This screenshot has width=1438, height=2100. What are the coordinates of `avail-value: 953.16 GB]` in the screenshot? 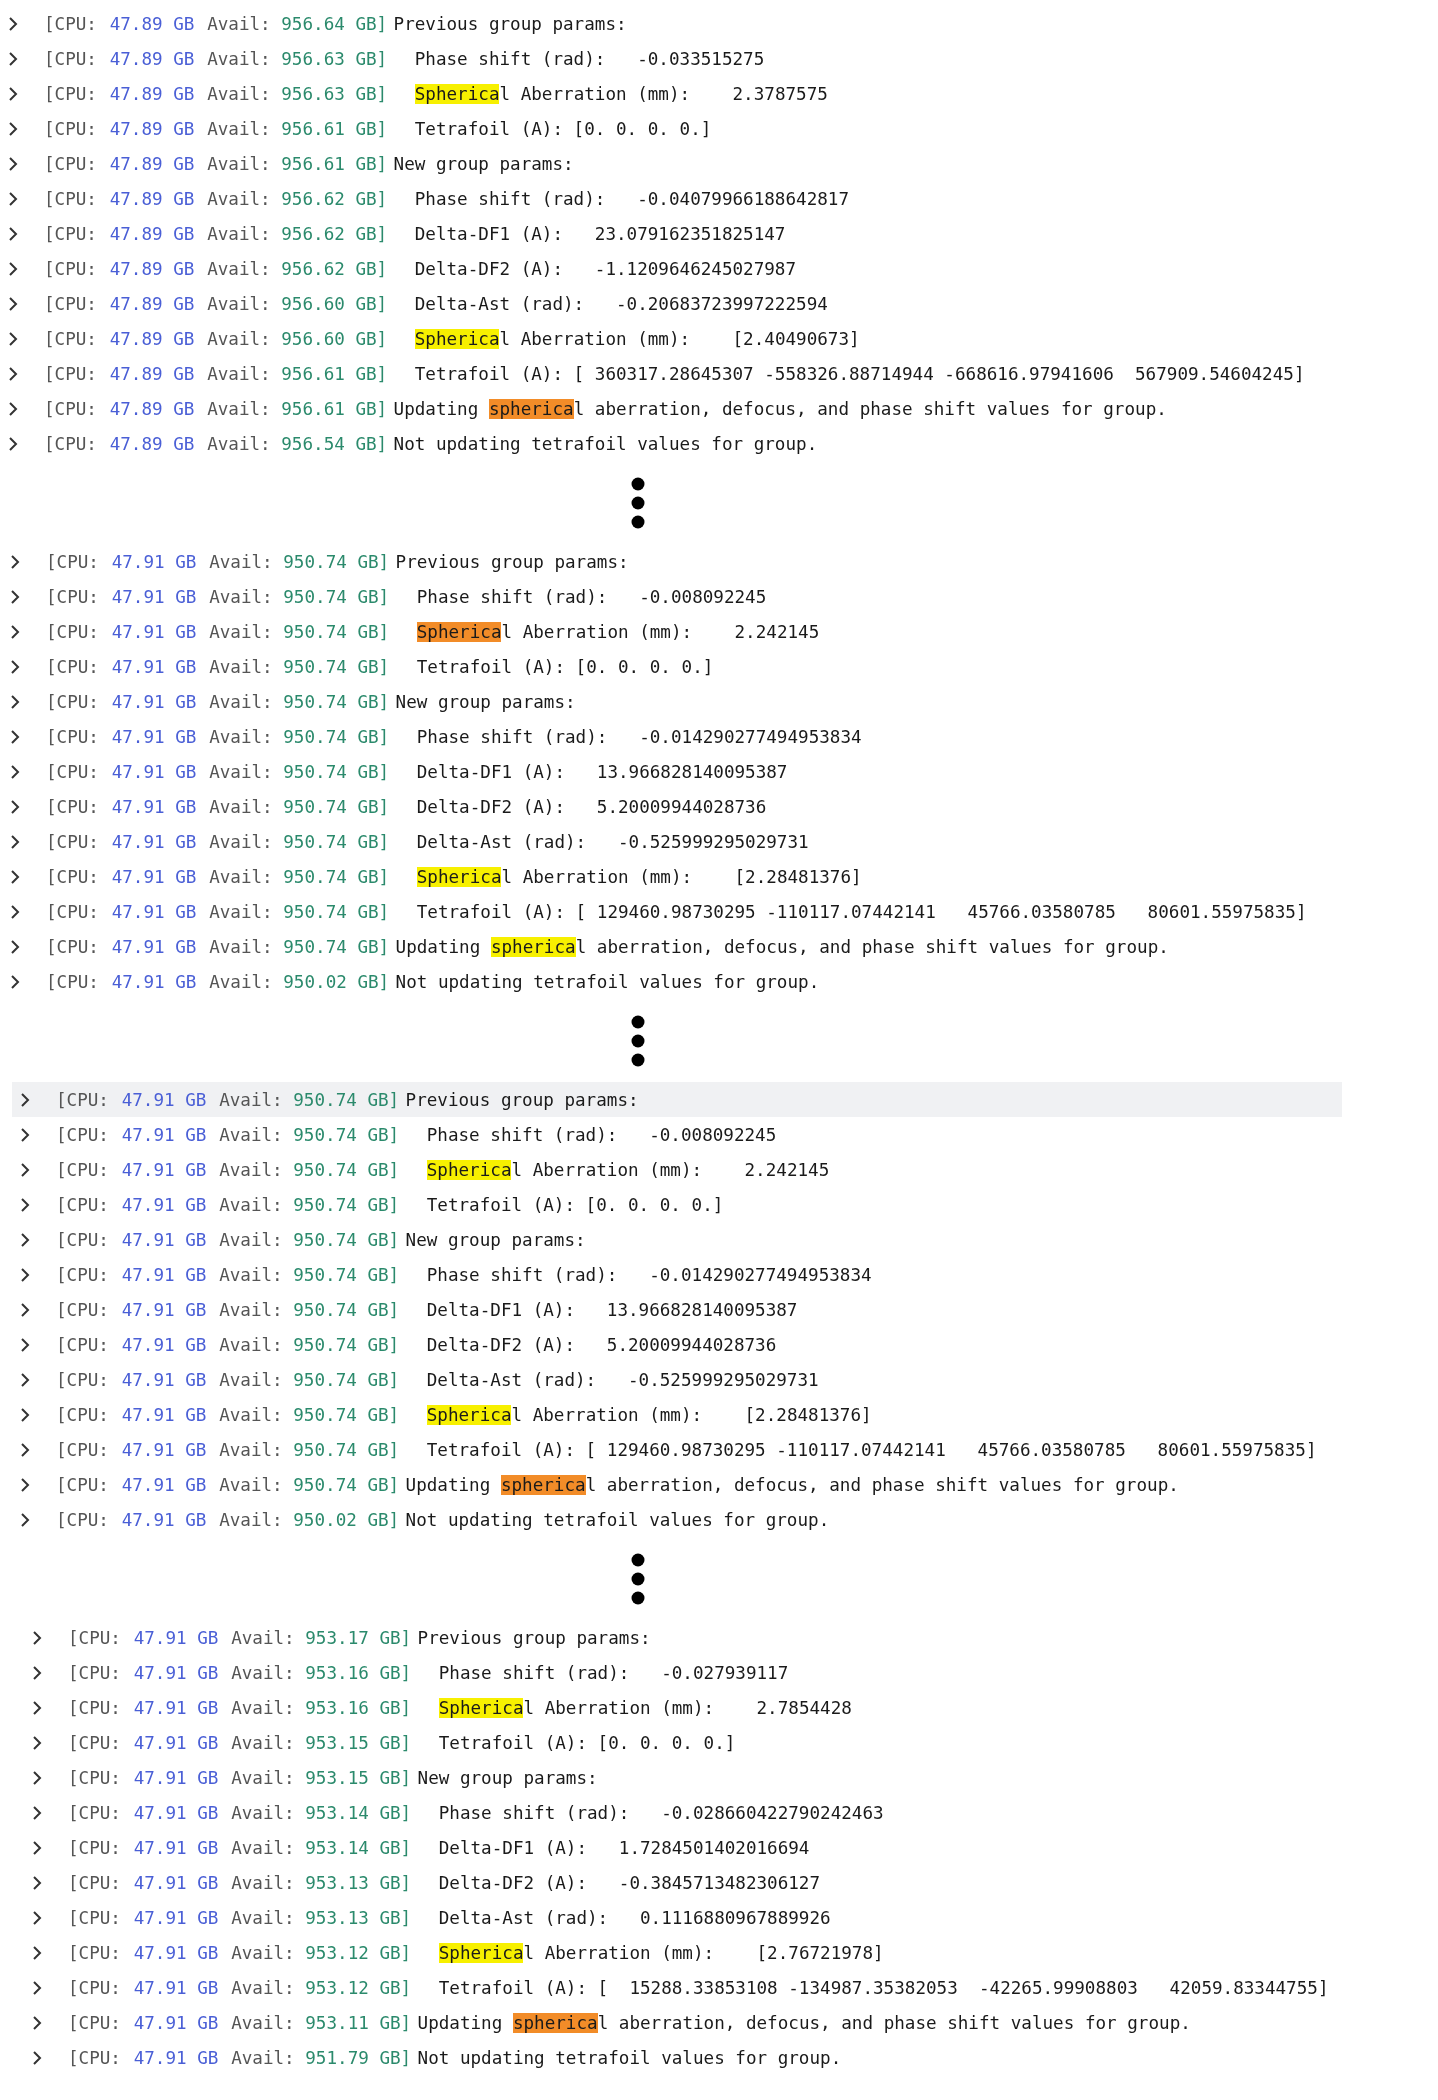 It's located at (358, 1707).